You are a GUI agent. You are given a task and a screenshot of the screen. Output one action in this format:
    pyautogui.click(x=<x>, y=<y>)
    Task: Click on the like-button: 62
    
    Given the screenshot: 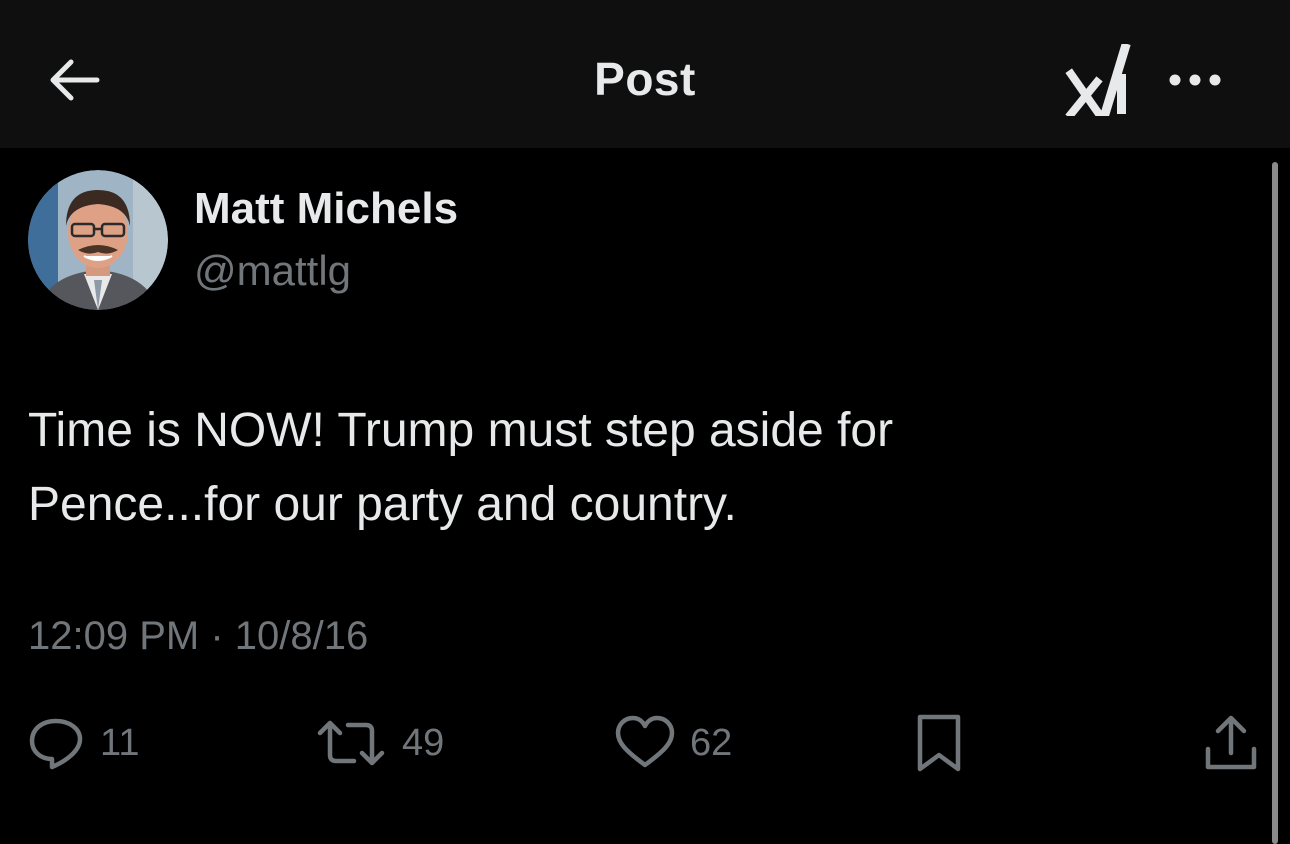 What is the action you would take?
    pyautogui.click(x=673, y=743)
    